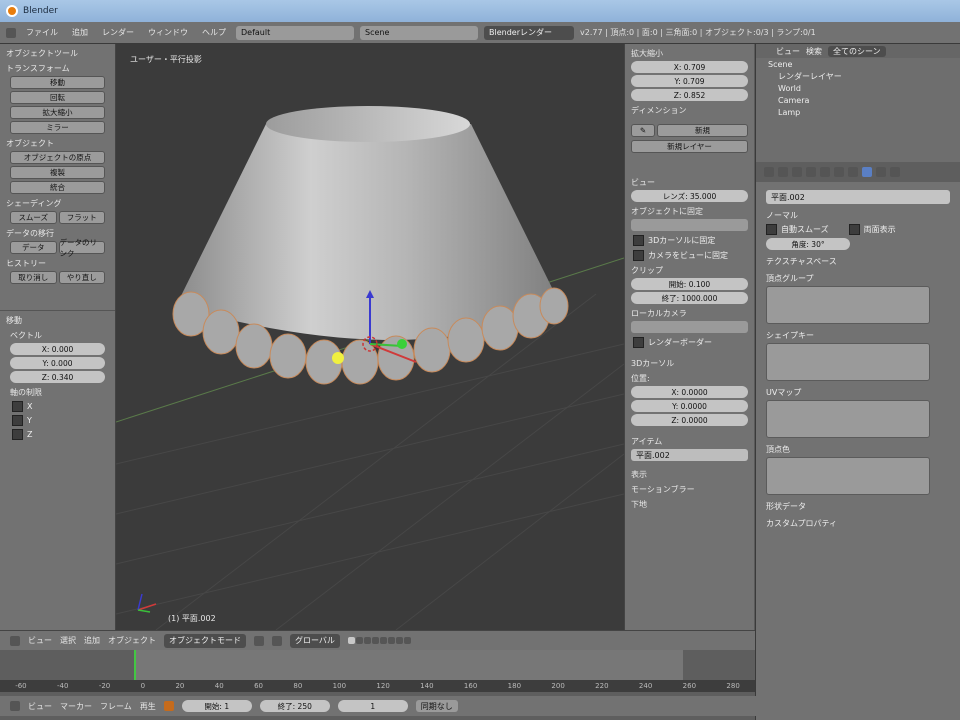 Image resolution: width=960 pixels, height=720 pixels. Describe the element at coordinates (68, 640) in the screenshot. I see `header-select-menu: 選択` at that location.